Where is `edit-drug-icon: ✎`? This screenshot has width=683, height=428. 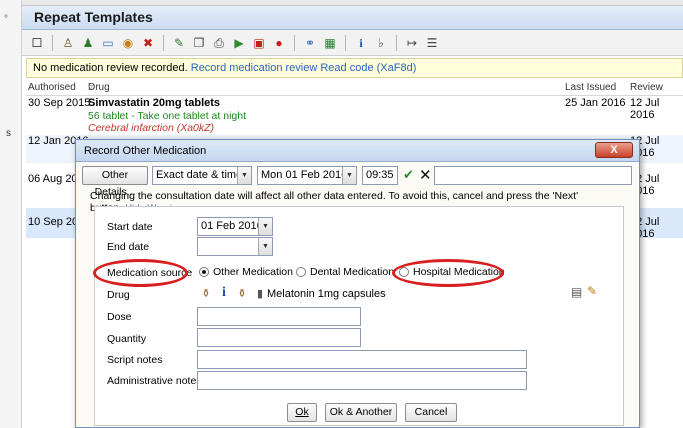
edit-drug-icon: ✎ is located at coordinates (592, 291).